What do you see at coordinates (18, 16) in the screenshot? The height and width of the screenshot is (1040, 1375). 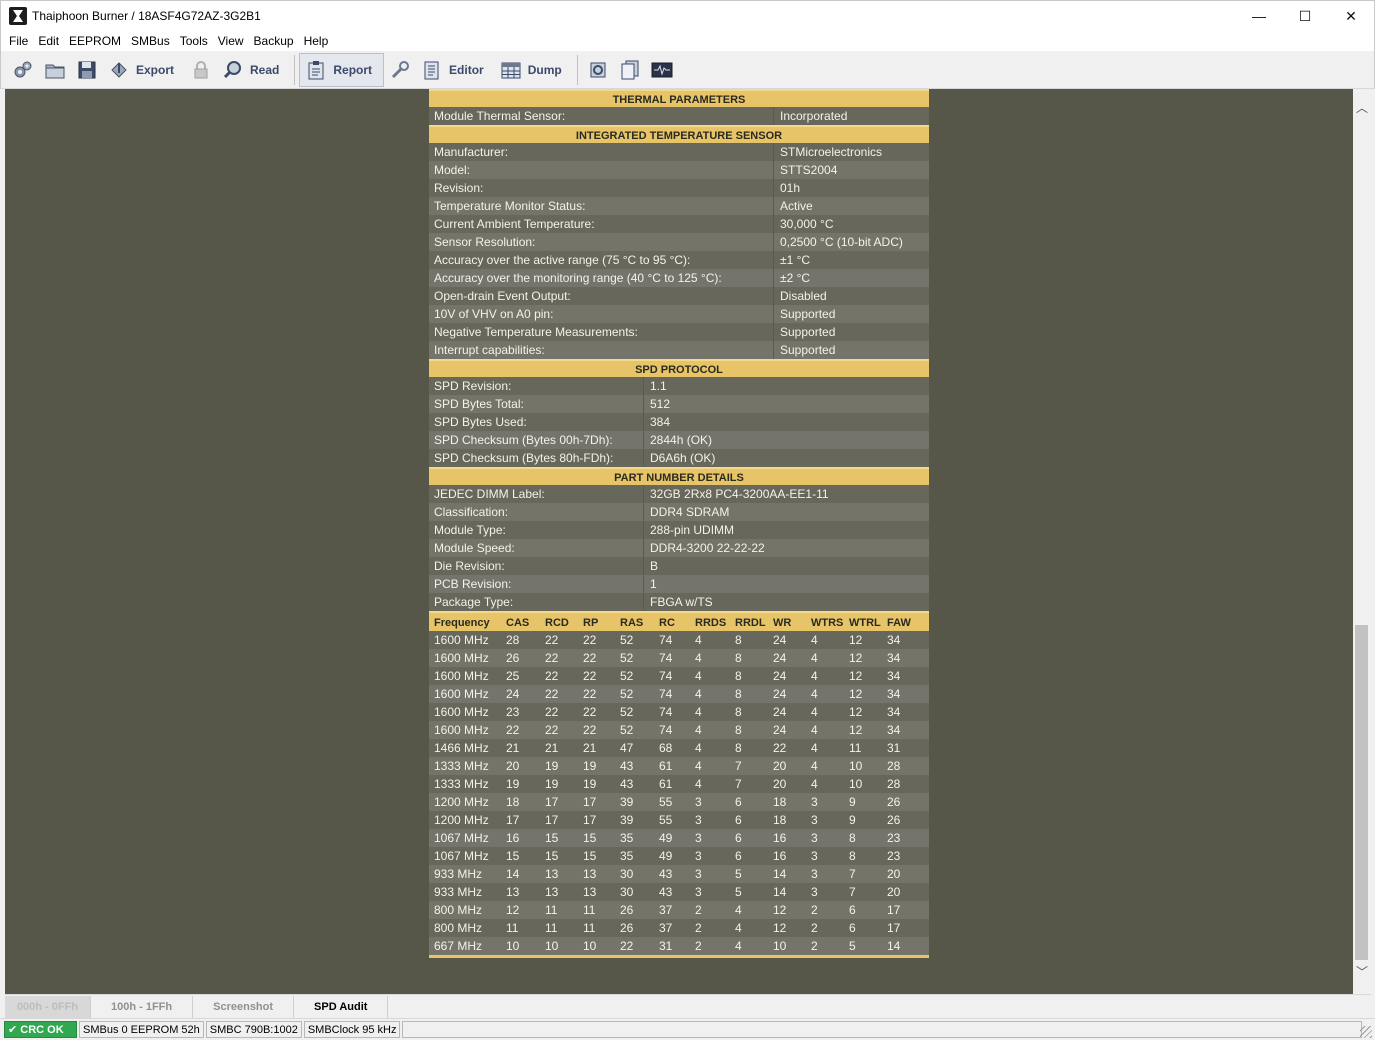 I see `app-icon` at bounding box center [18, 16].